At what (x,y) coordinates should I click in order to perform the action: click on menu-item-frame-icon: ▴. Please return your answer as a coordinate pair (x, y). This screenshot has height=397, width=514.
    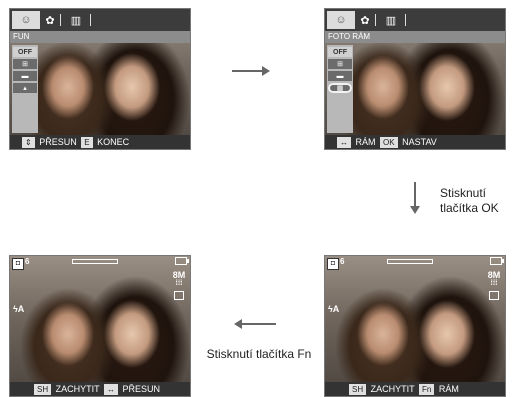
    Looking at the image, I should click on (25, 88).